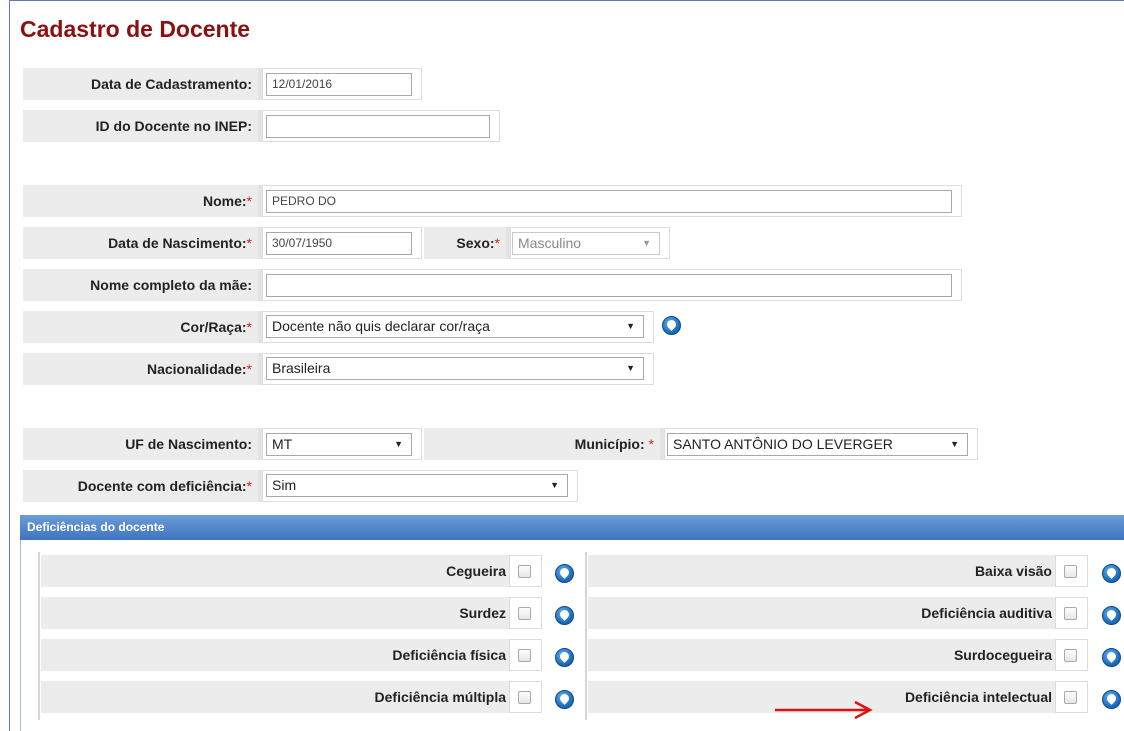 Image resolution: width=1124 pixels, height=731 pixels. I want to click on deficiencia-auditiva-label: Deficiência auditiva, so click(821, 613).